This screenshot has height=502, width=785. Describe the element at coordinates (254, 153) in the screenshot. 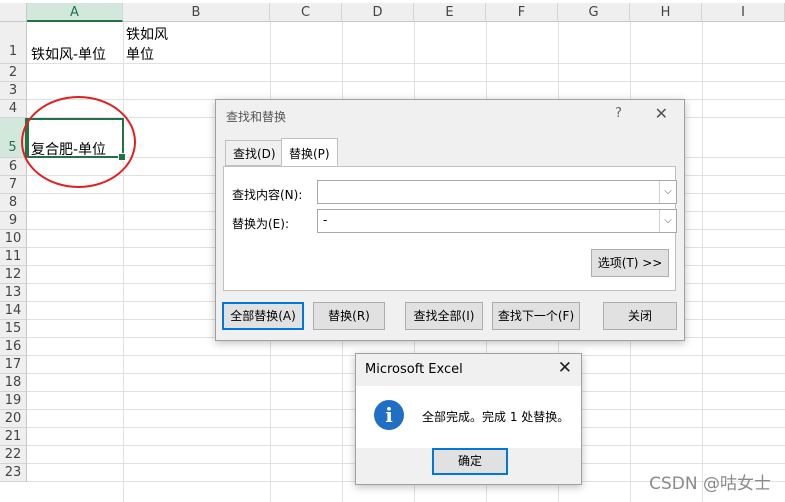

I see `tab-find: 查找(D)` at that location.